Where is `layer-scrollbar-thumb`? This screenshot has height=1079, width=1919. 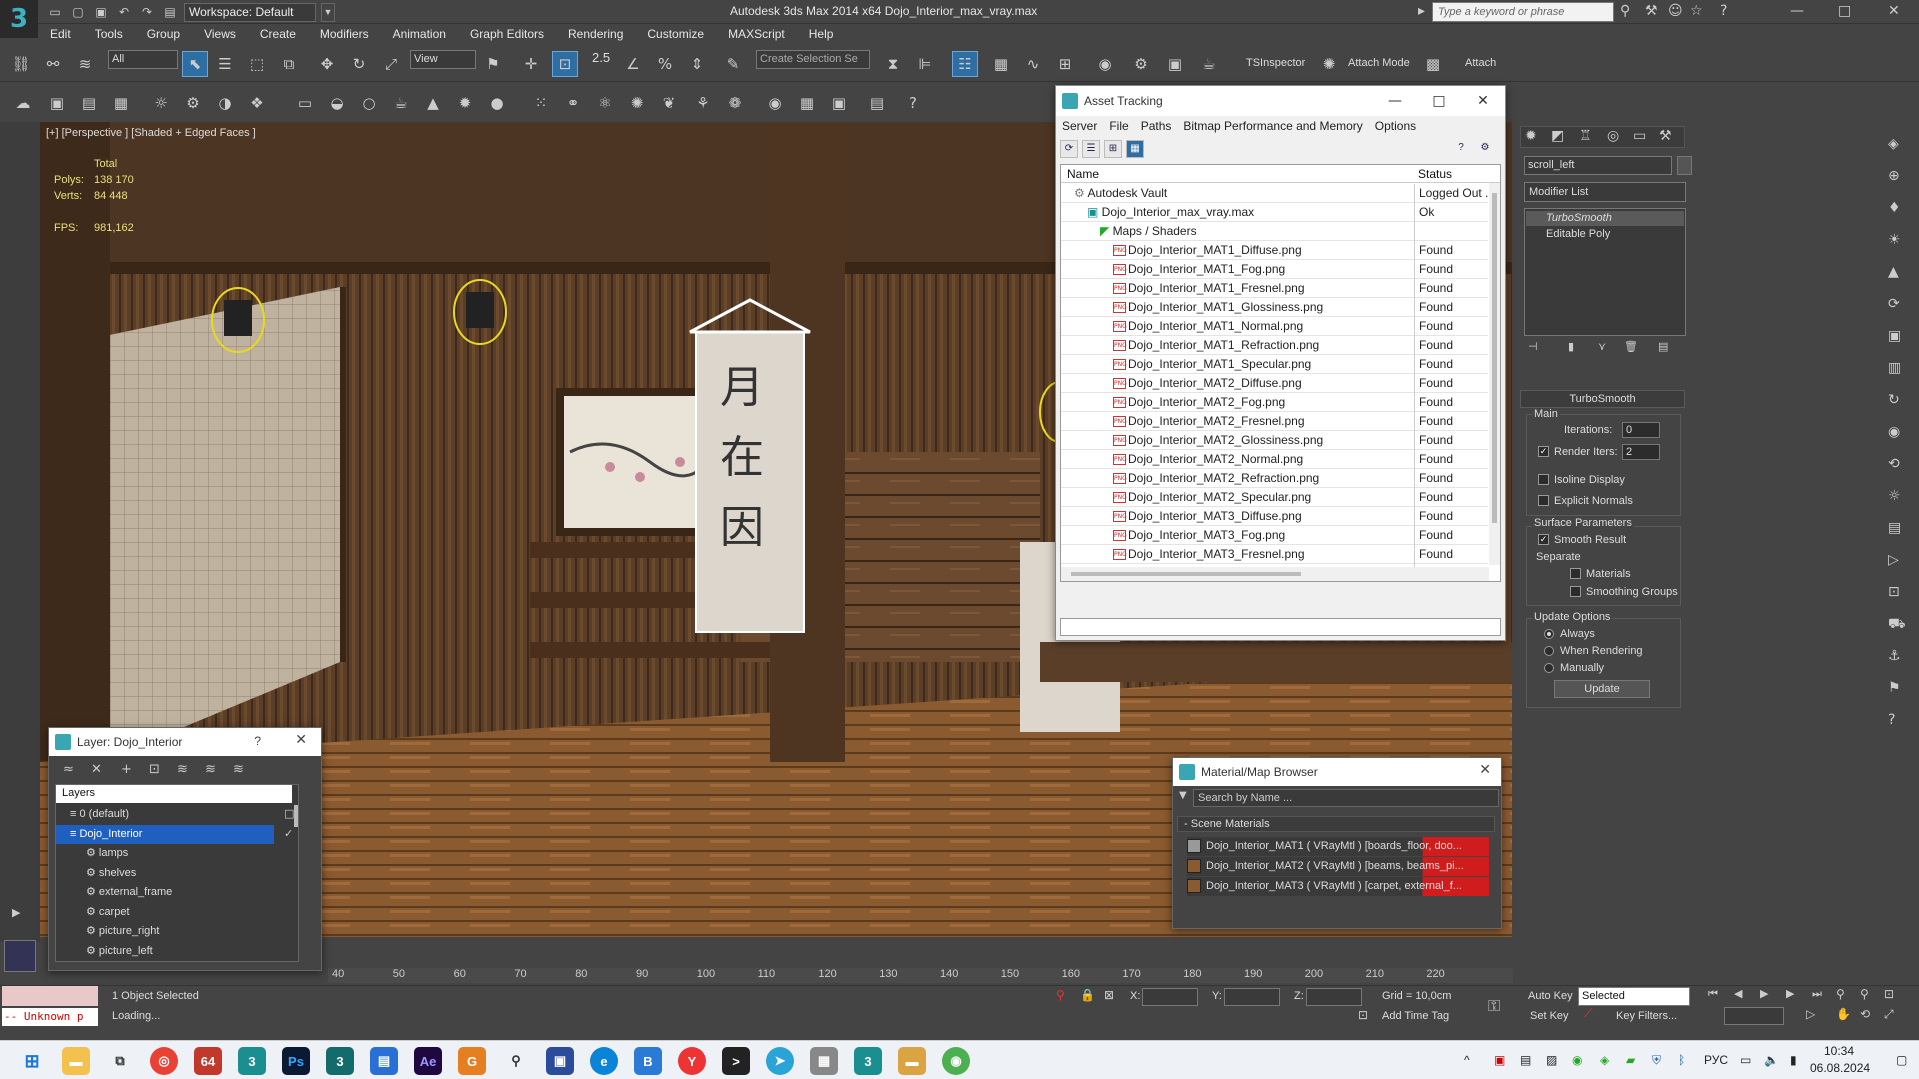
layer-scrollbar-thumb is located at coordinates (296, 816).